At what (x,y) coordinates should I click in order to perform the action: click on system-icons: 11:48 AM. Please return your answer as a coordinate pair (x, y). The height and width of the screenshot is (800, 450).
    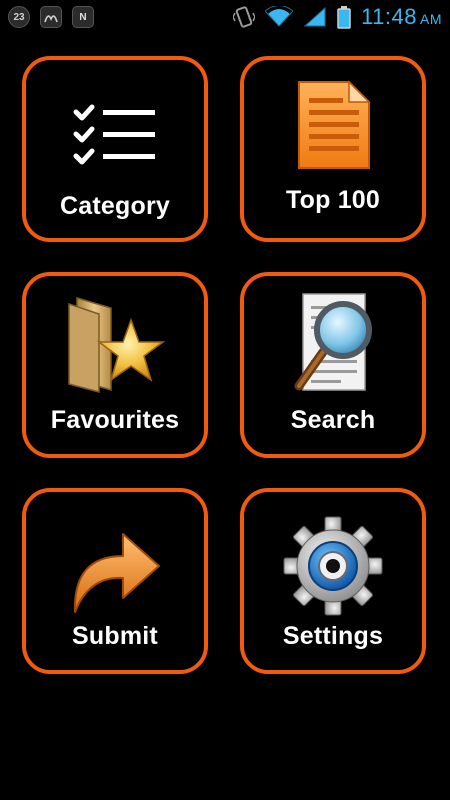
    Looking at the image, I should click on (337, 17).